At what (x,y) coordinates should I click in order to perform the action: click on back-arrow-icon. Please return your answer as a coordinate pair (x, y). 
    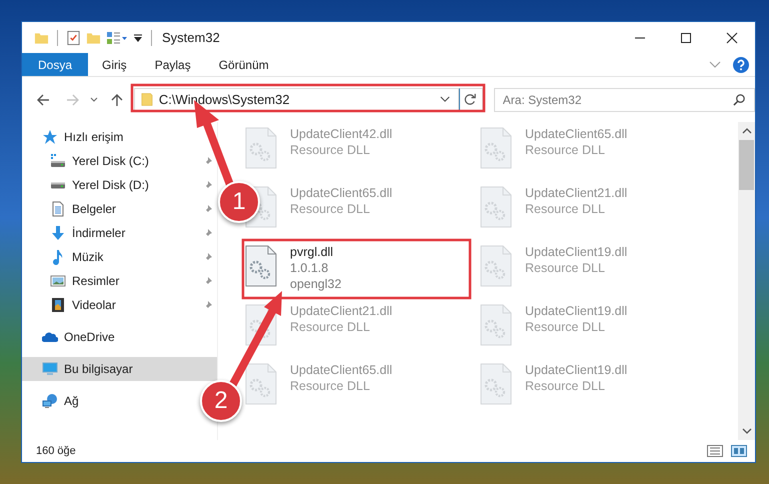
    Looking at the image, I should click on (43, 99).